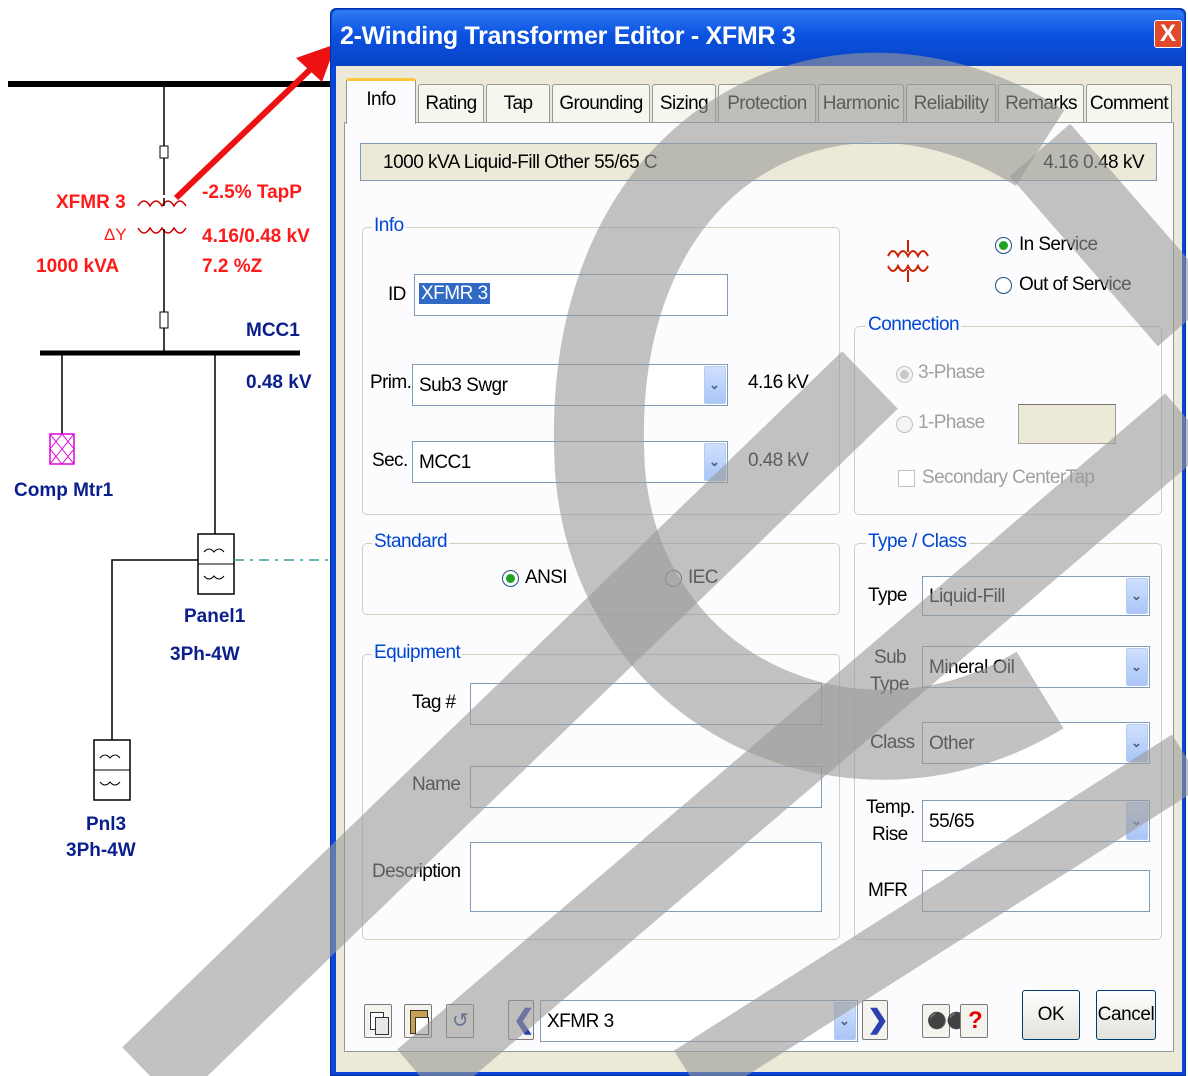  I want to click on prim-dropdown-button: ⌄, so click(715, 385).